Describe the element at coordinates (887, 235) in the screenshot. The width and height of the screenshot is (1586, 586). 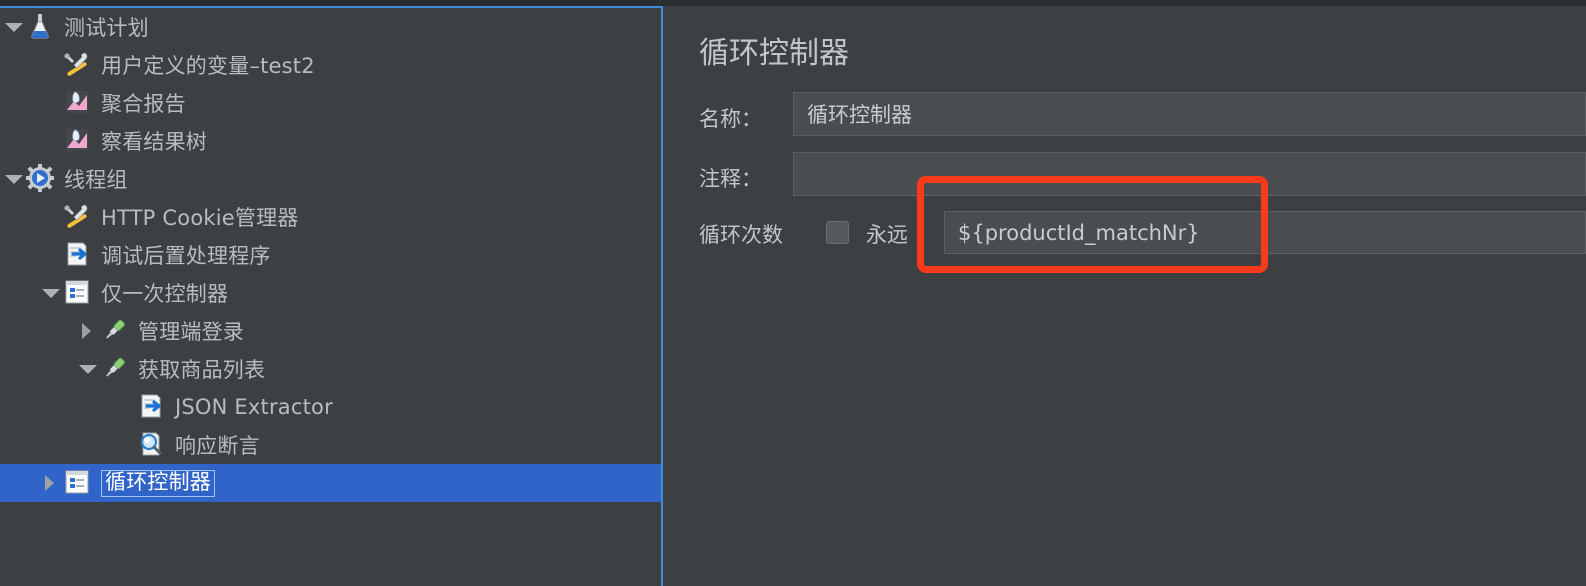
I see `forever-label: 永远` at that location.